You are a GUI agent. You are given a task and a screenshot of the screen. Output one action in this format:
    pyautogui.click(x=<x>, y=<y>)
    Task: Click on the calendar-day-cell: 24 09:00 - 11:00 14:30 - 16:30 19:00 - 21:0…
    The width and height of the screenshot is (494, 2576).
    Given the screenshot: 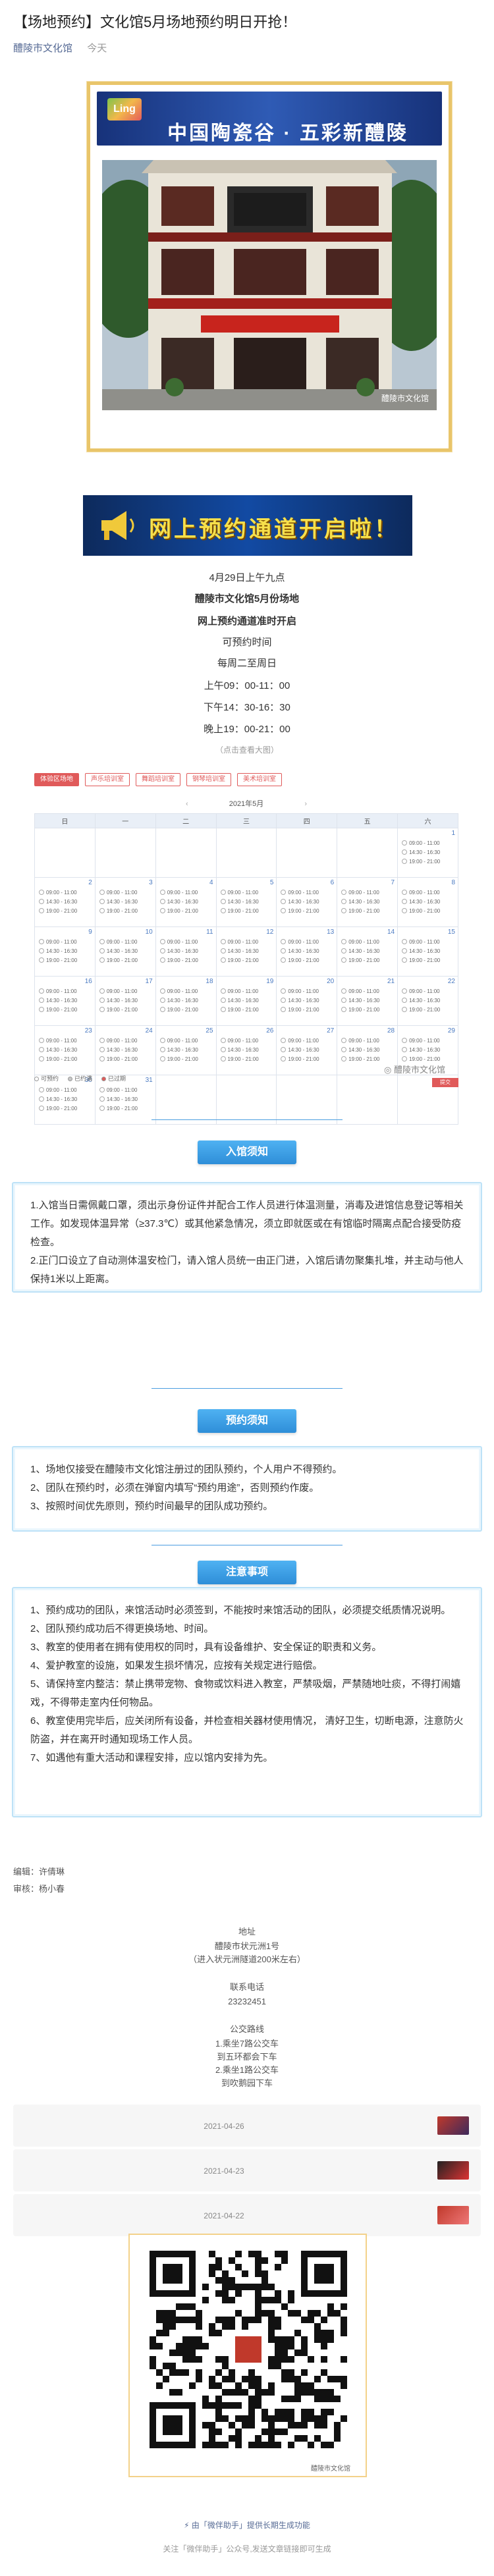 What is the action you would take?
    pyautogui.click(x=125, y=1050)
    